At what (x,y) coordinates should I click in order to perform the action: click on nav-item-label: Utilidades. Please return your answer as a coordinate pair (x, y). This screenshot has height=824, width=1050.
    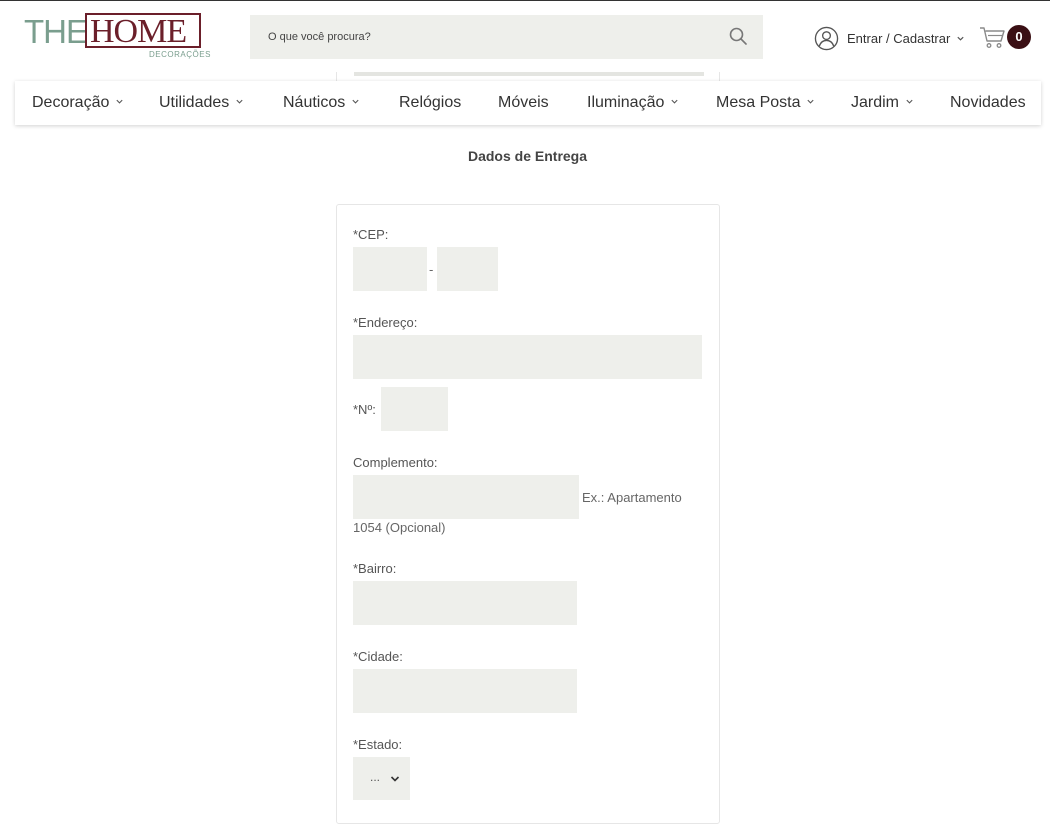
    Looking at the image, I should click on (194, 102).